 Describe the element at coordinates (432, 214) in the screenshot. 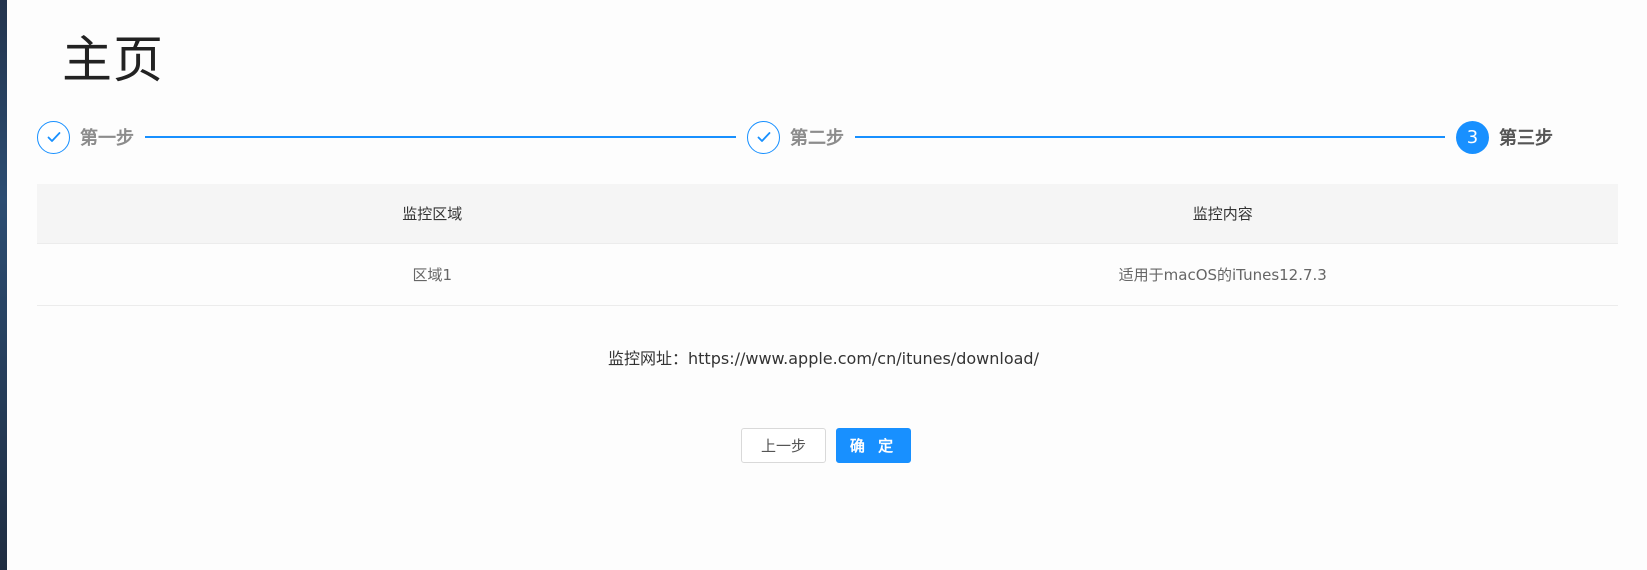

I see `header-monitor-area: 监控区域` at that location.